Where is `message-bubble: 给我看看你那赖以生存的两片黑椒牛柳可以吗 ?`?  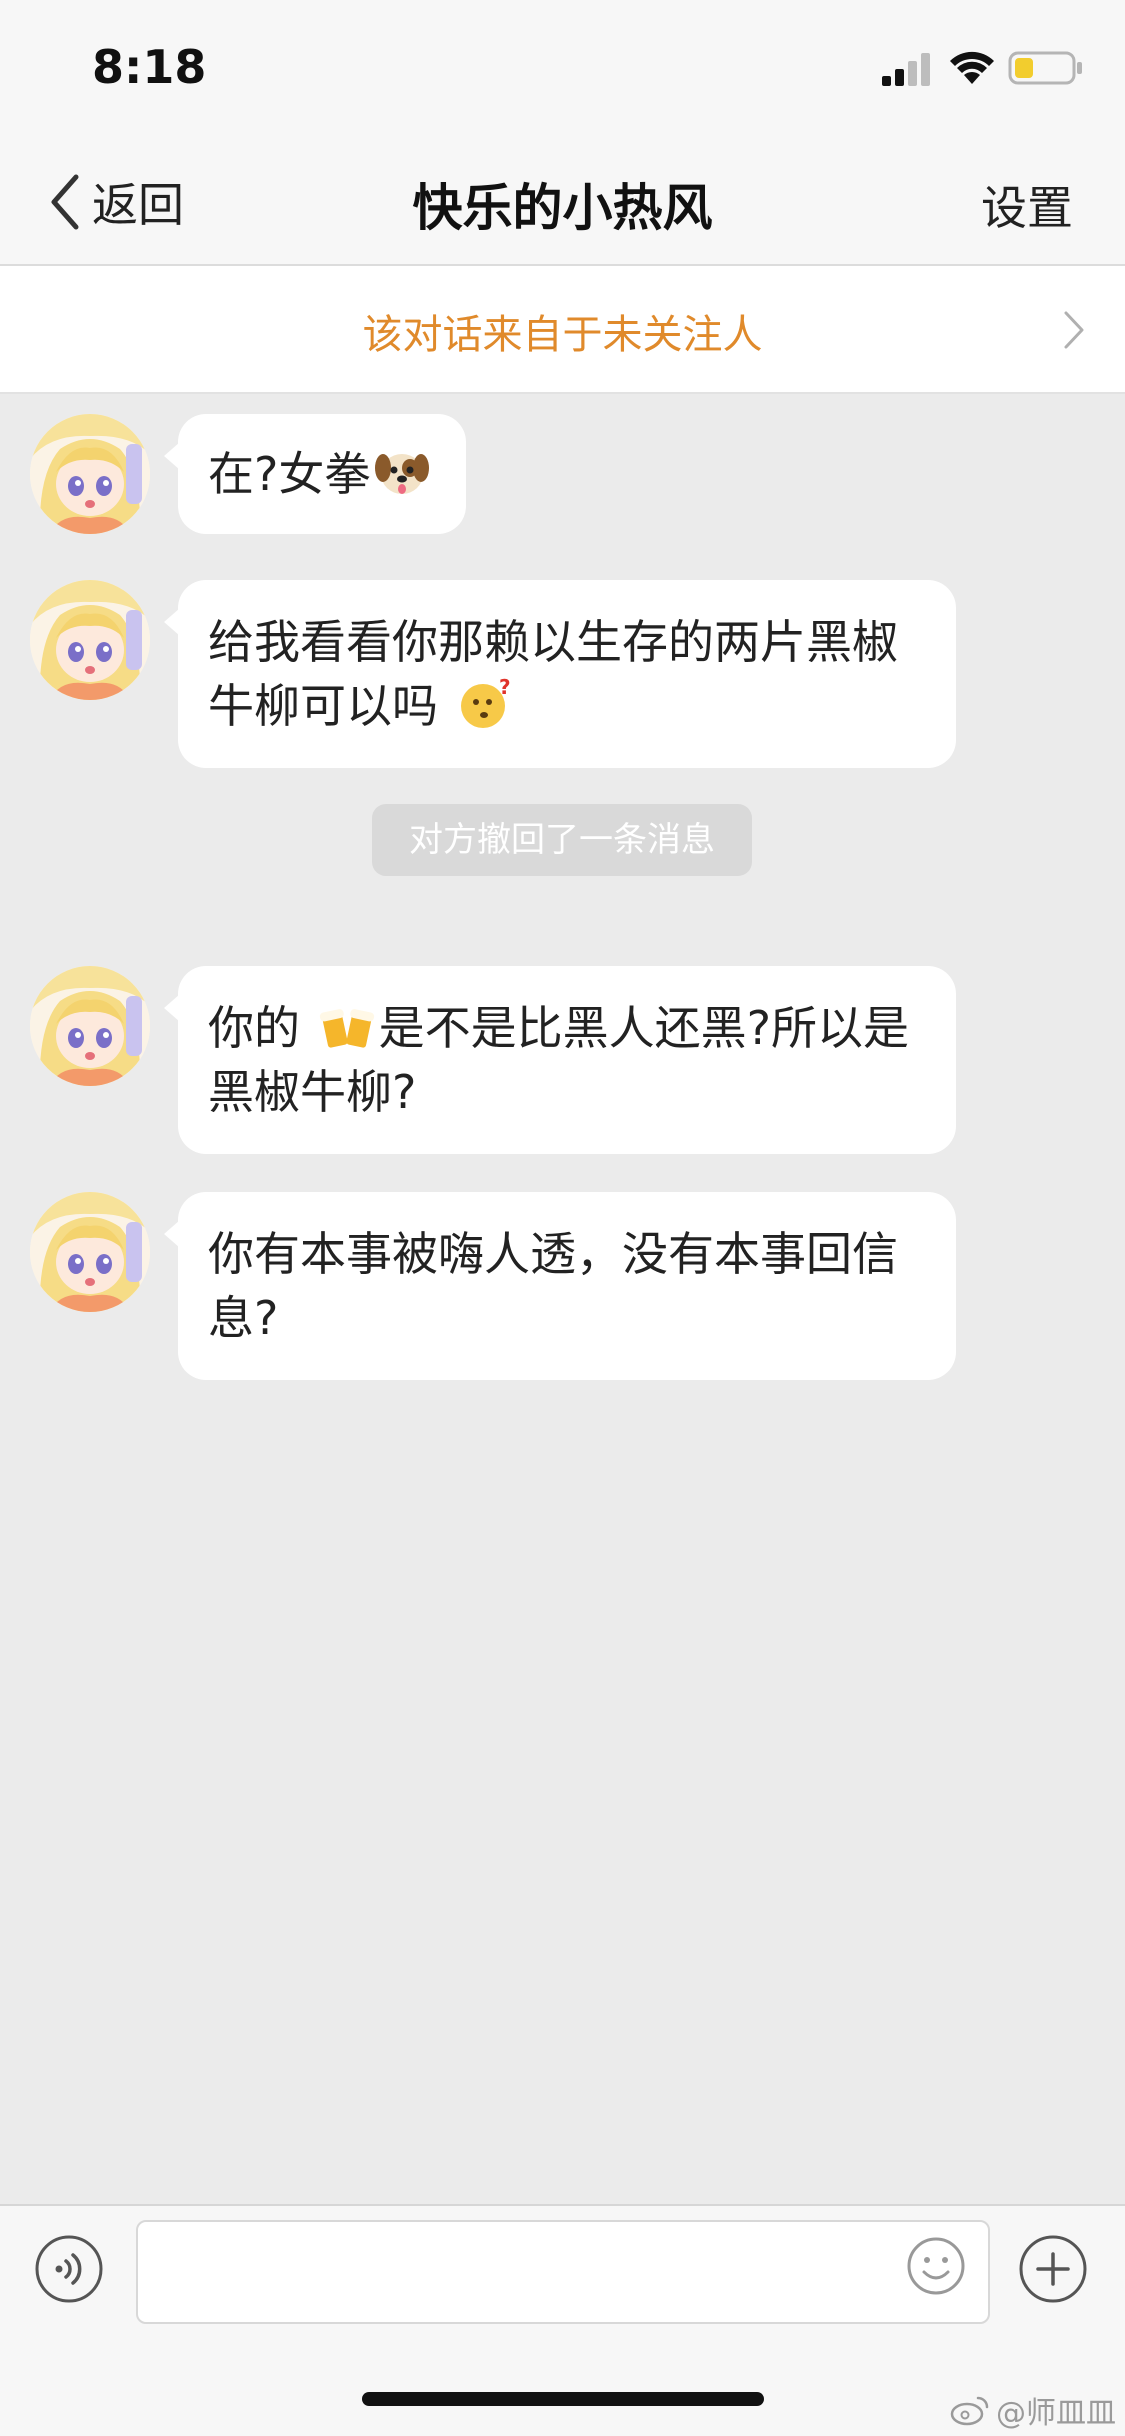
message-bubble: 给我看看你那赖以生存的两片黑椒牛柳可以吗 ? is located at coordinates (560, 674).